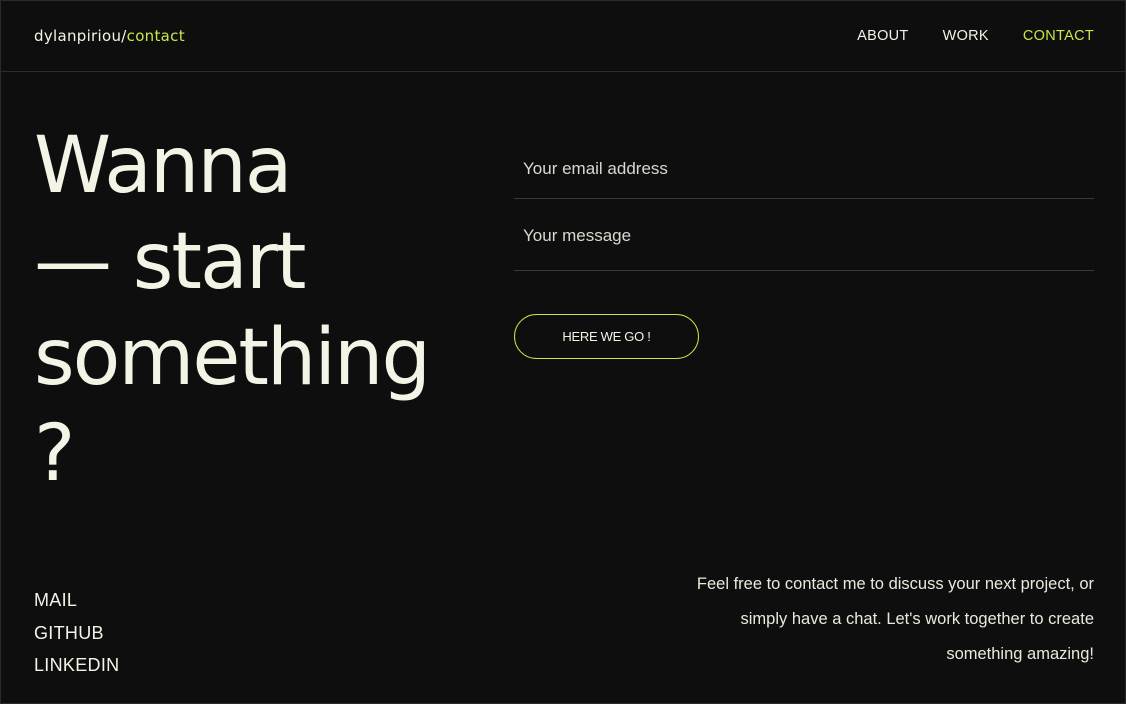 This screenshot has height=704, width=1126. I want to click on link-linkedin: LINKEDIN, so click(76, 665).